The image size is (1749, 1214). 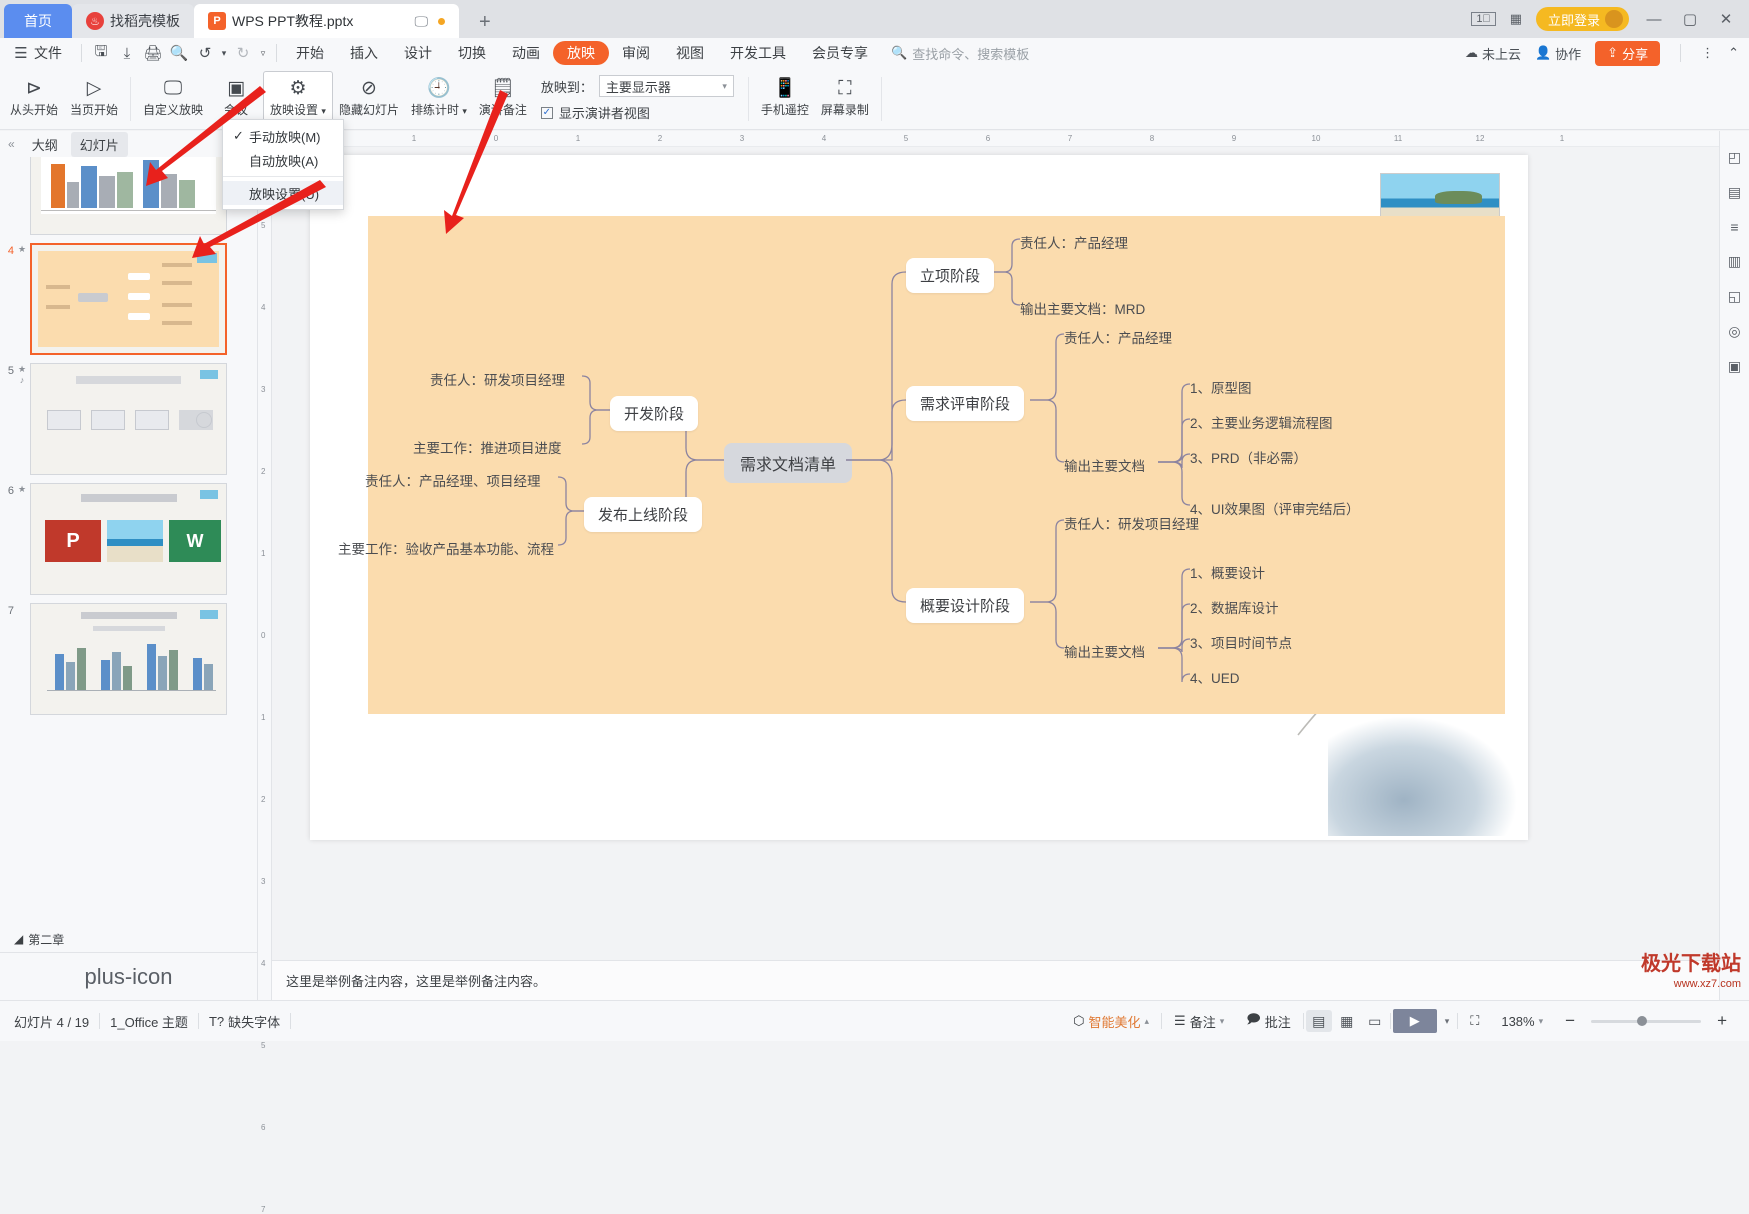 What do you see at coordinates (1447, 1021) in the screenshot?
I see `chevron-down-icon: ▾` at bounding box center [1447, 1021].